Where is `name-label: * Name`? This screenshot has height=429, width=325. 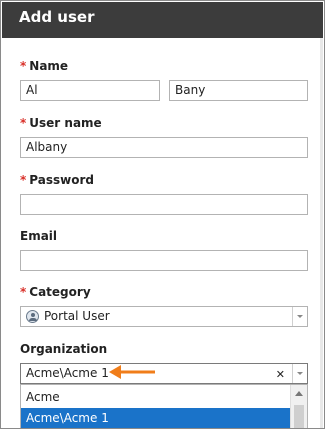
name-label: * Name is located at coordinates (44, 66).